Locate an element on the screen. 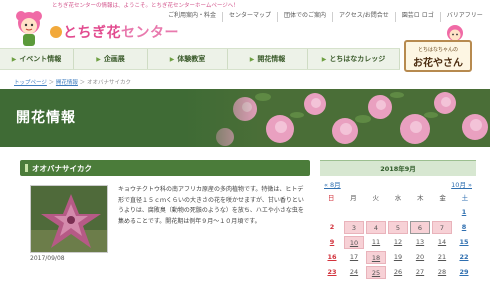 The width and height of the screenshot is (490, 284). calendar-day: 14 is located at coordinates (442, 242).